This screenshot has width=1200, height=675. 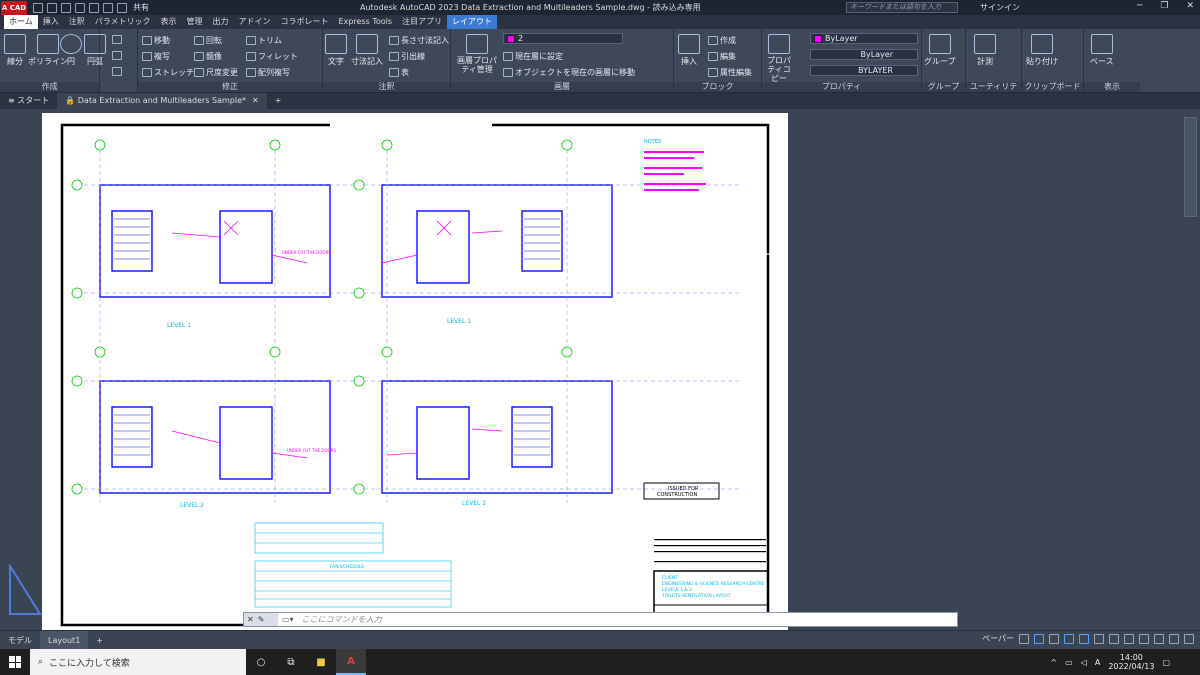 What do you see at coordinates (291, 662) in the screenshot?
I see `task-view-icon: ⧉` at bounding box center [291, 662].